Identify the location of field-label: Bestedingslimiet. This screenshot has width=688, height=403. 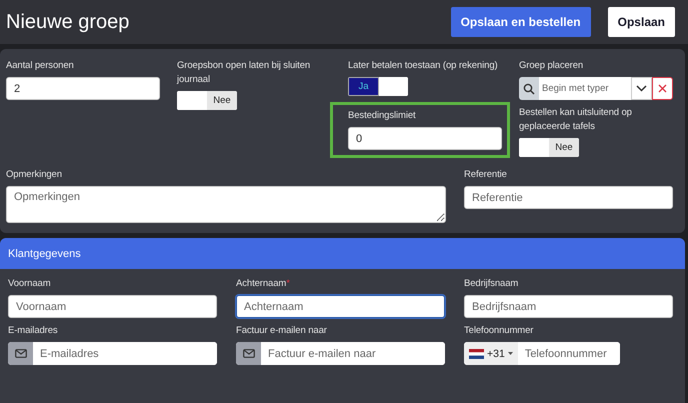
(382, 116).